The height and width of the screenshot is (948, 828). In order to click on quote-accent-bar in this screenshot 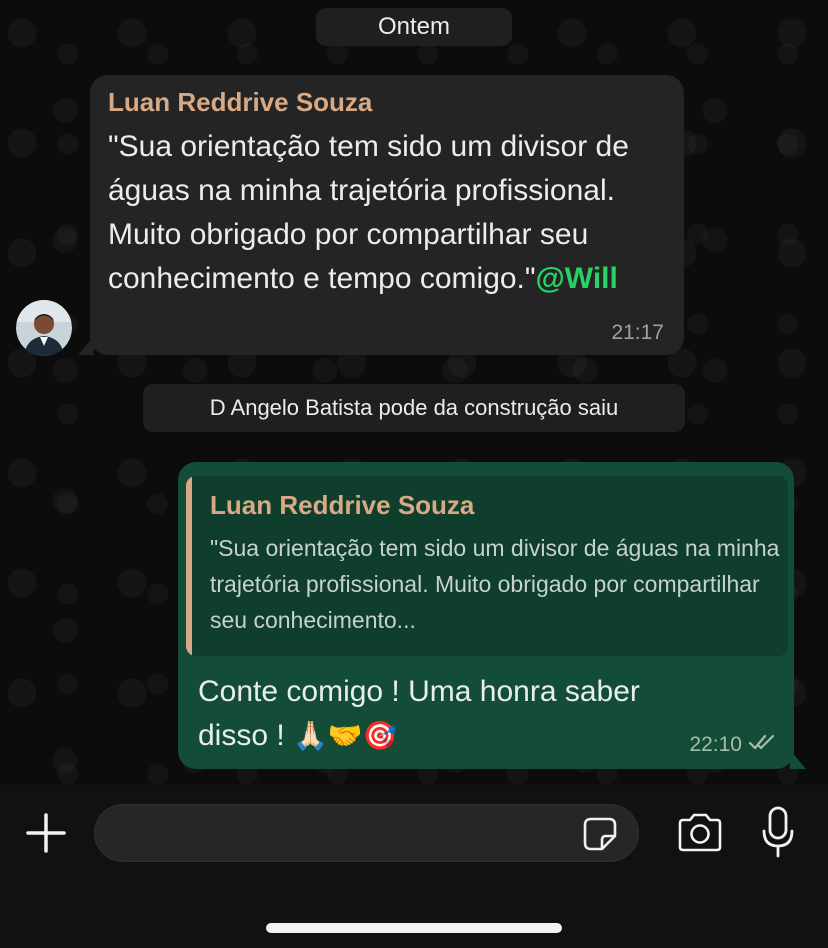, I will do `click(189, 566)`.